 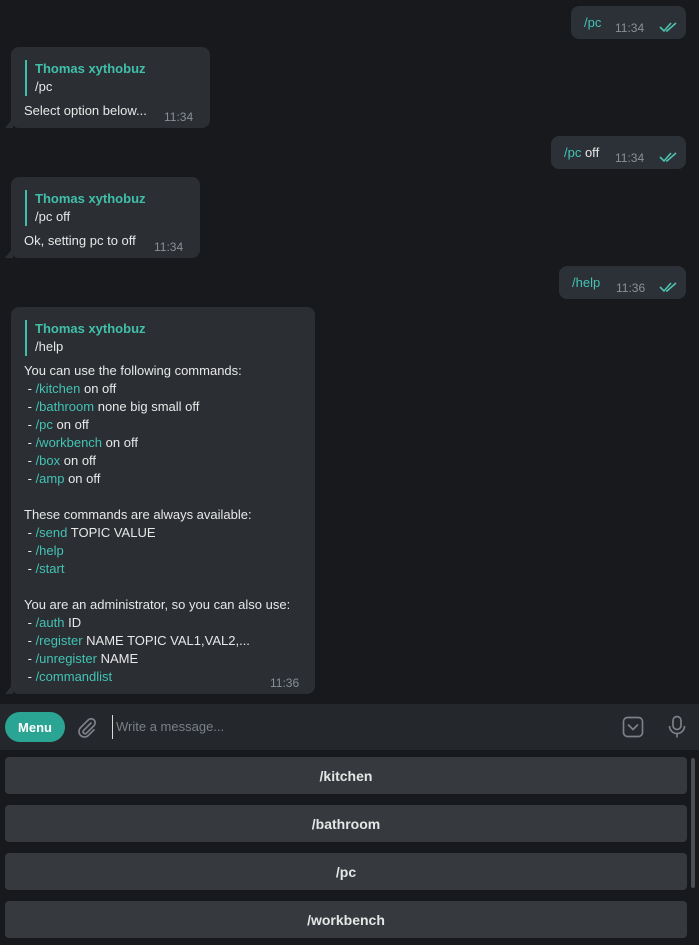 What do you see at coordinates (58, 388) in the screenshot?
I see `command-link: /kitchen` at bounding box center [58, 388].